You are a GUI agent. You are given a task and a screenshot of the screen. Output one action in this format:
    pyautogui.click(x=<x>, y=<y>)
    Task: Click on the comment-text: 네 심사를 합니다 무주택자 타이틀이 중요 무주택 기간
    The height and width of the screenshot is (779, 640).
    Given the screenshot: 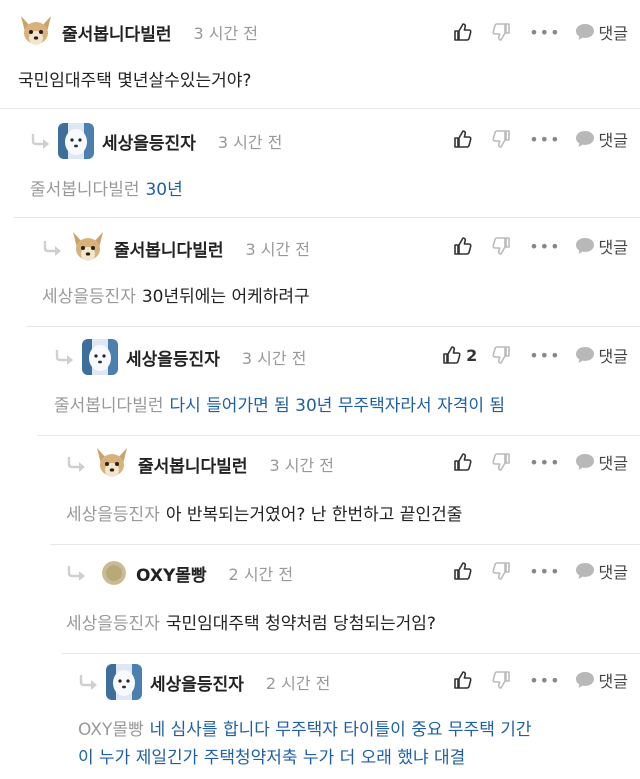 What is the action you would take?
    pyautogui.click(x=340, y=730)
    